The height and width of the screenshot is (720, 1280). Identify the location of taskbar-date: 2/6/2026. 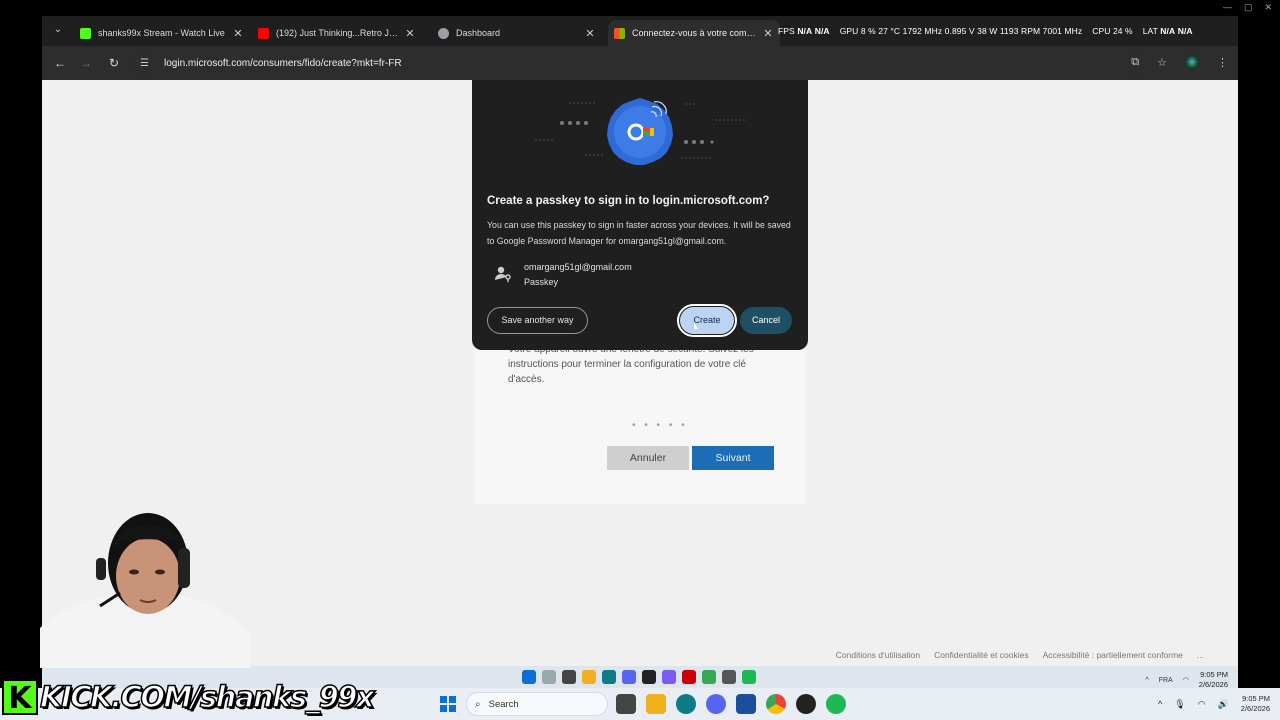
(1255, 708).